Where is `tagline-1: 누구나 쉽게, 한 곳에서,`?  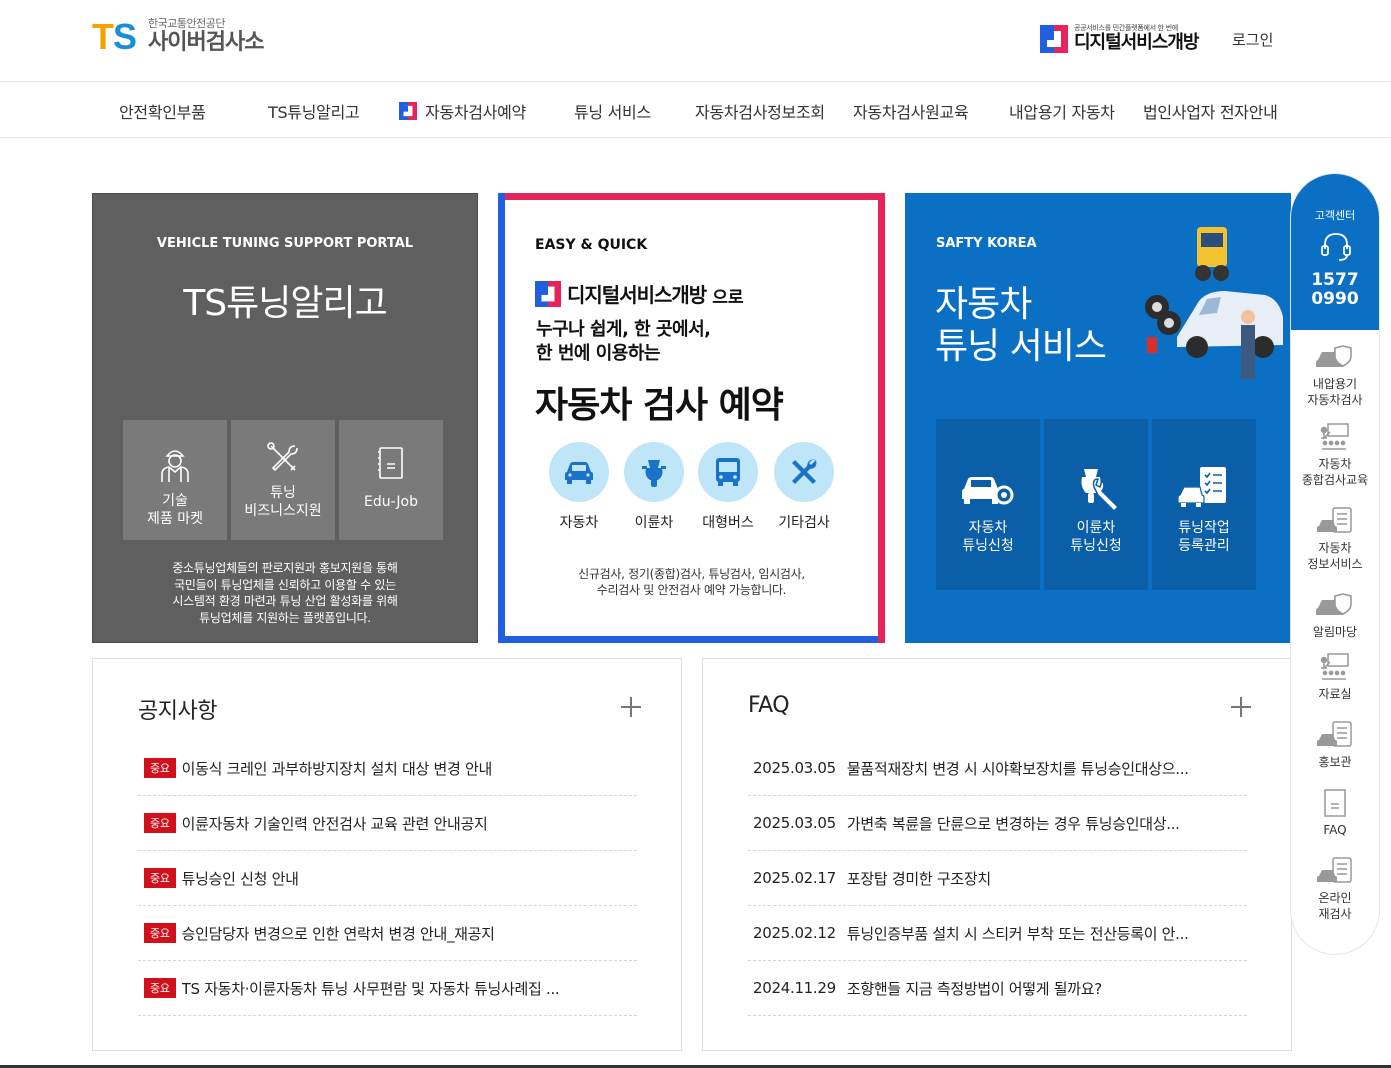 tagline-1: 누구나 쉽게, 한 곳에서, is located at coordinates (623, 329).